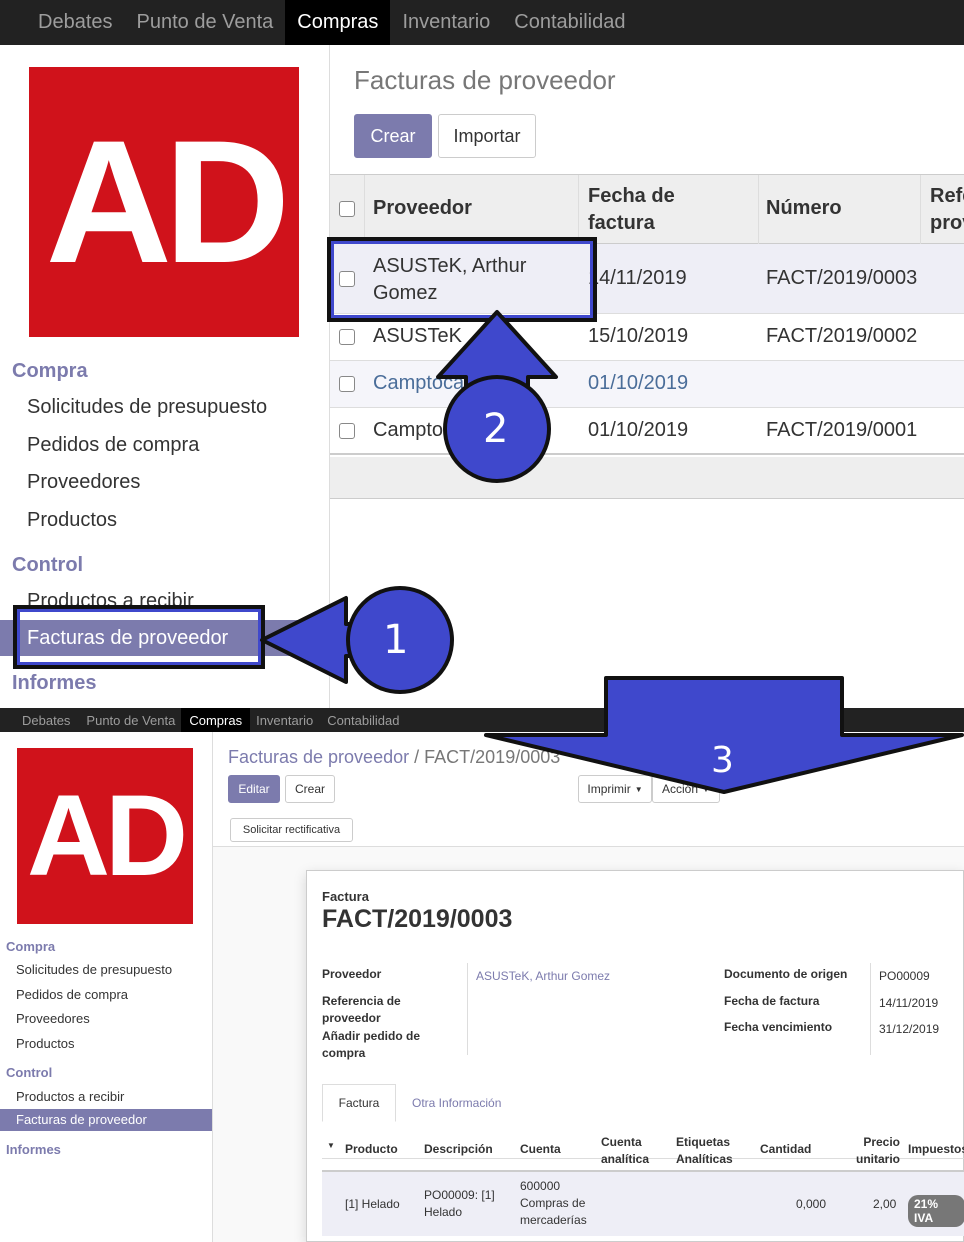 The image size is (964, 1242). Describe the element at coordinates (496, 429) in the screenshot. I see `callout-number-2: 2` at that location.